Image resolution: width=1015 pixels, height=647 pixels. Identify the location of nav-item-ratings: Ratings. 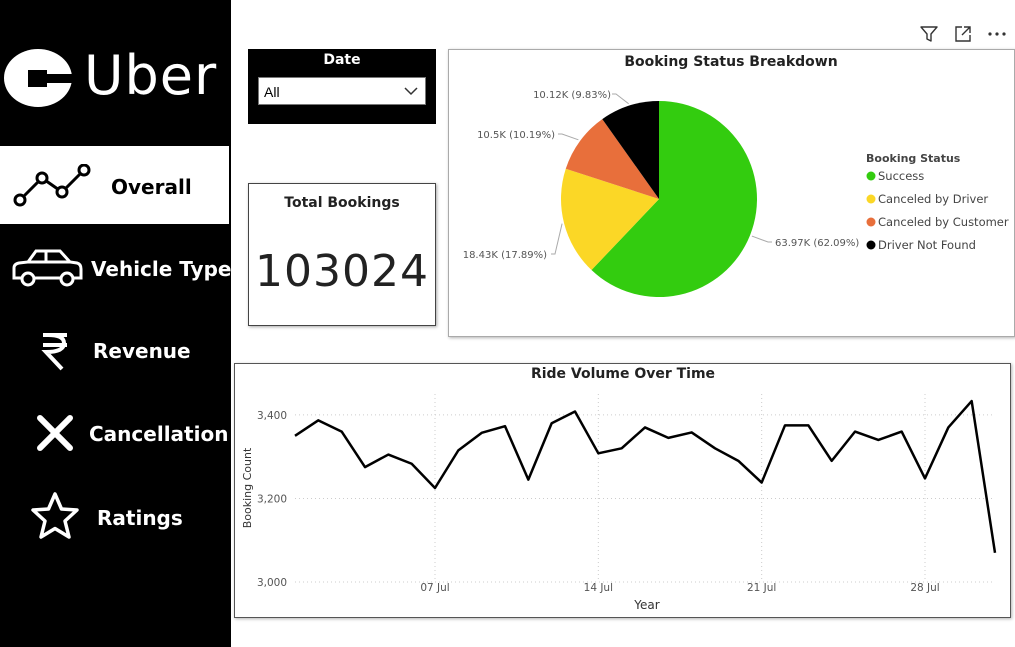
(114, 517).